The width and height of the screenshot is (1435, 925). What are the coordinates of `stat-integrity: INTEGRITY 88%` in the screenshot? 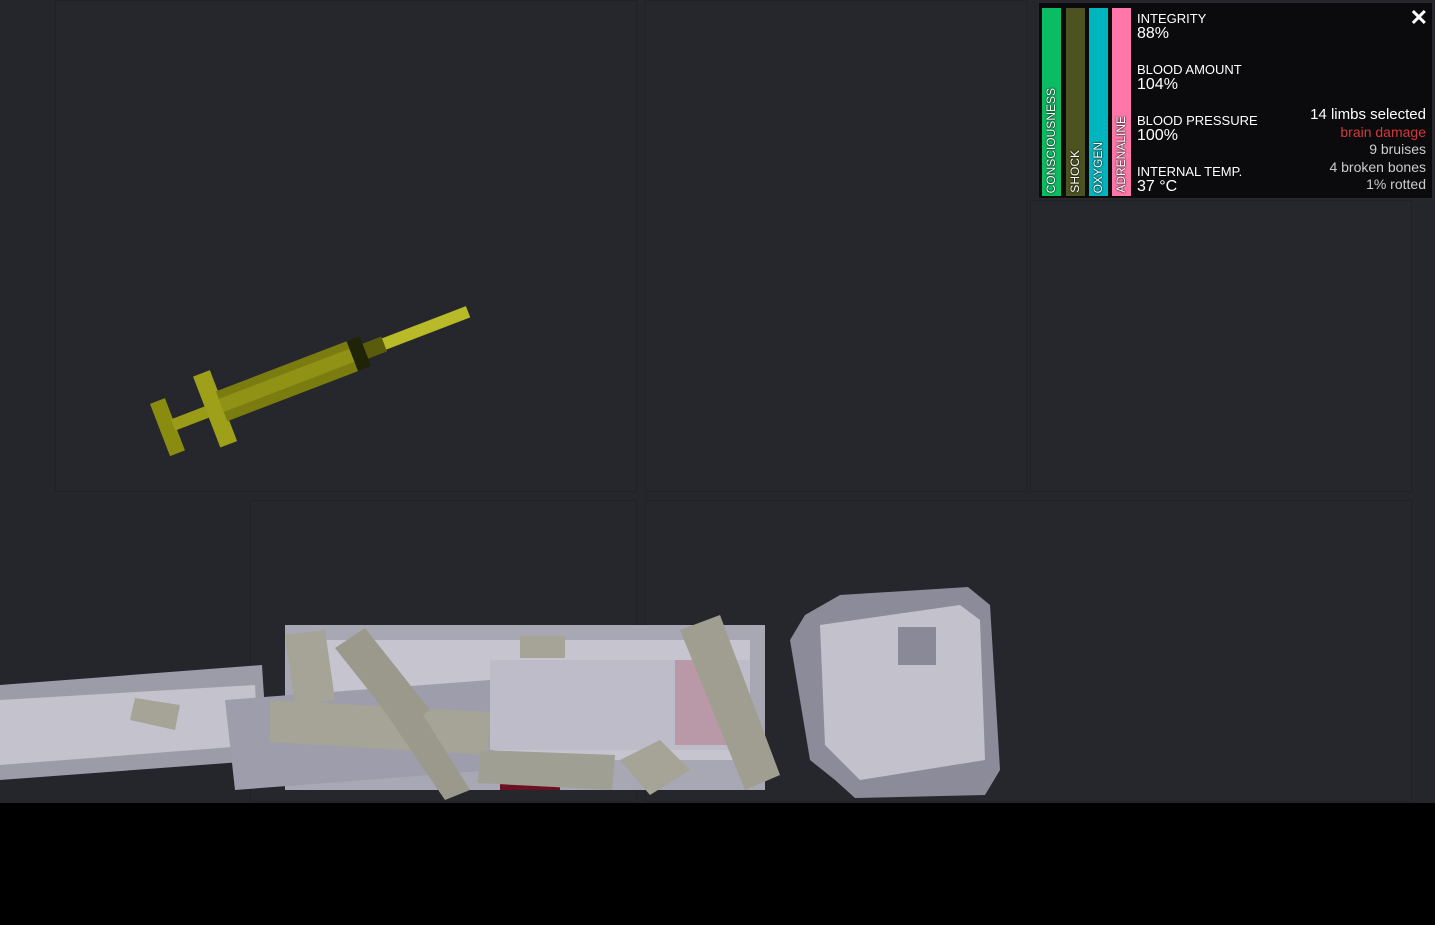 It's located at (1171, 27).